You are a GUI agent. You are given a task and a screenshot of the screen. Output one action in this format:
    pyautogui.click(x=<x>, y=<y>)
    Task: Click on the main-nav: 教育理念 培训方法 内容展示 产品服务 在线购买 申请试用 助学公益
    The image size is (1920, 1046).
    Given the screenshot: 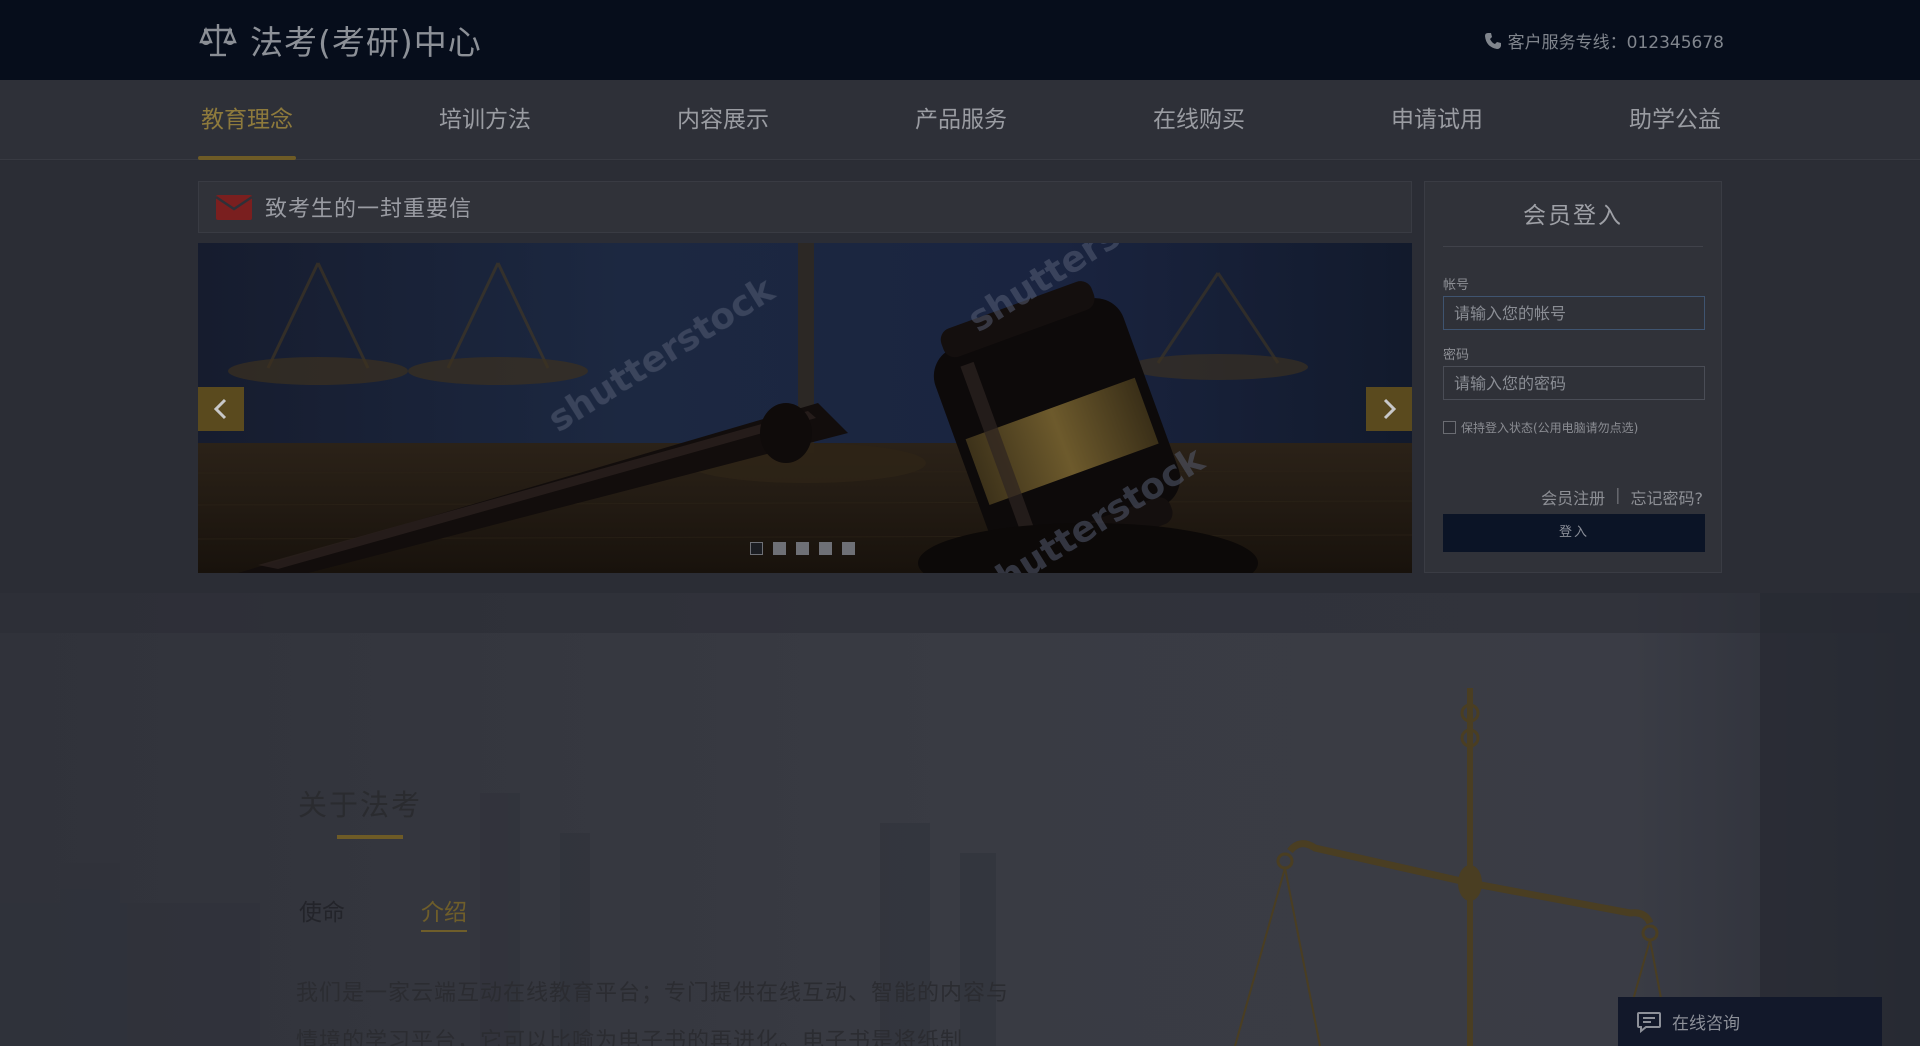 What is the action you would take?
    pyautogui.click(x=960, y=120)
    